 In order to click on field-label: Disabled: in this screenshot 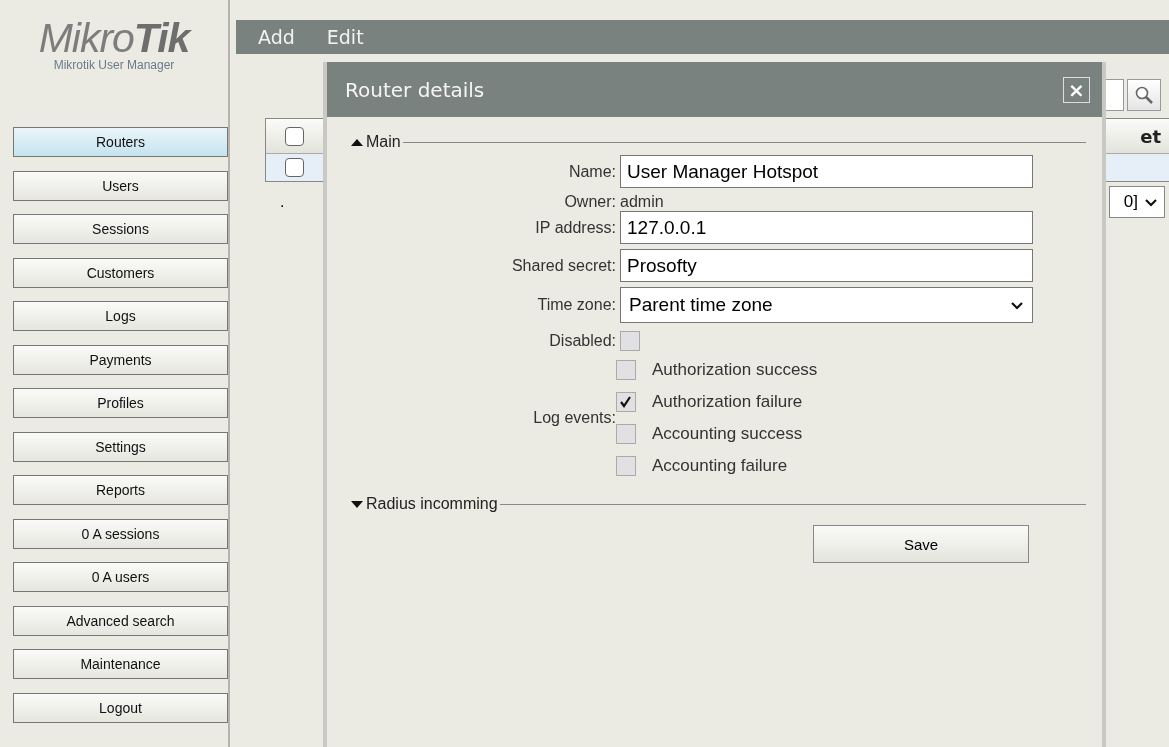, I will do `click(582, 341)`.